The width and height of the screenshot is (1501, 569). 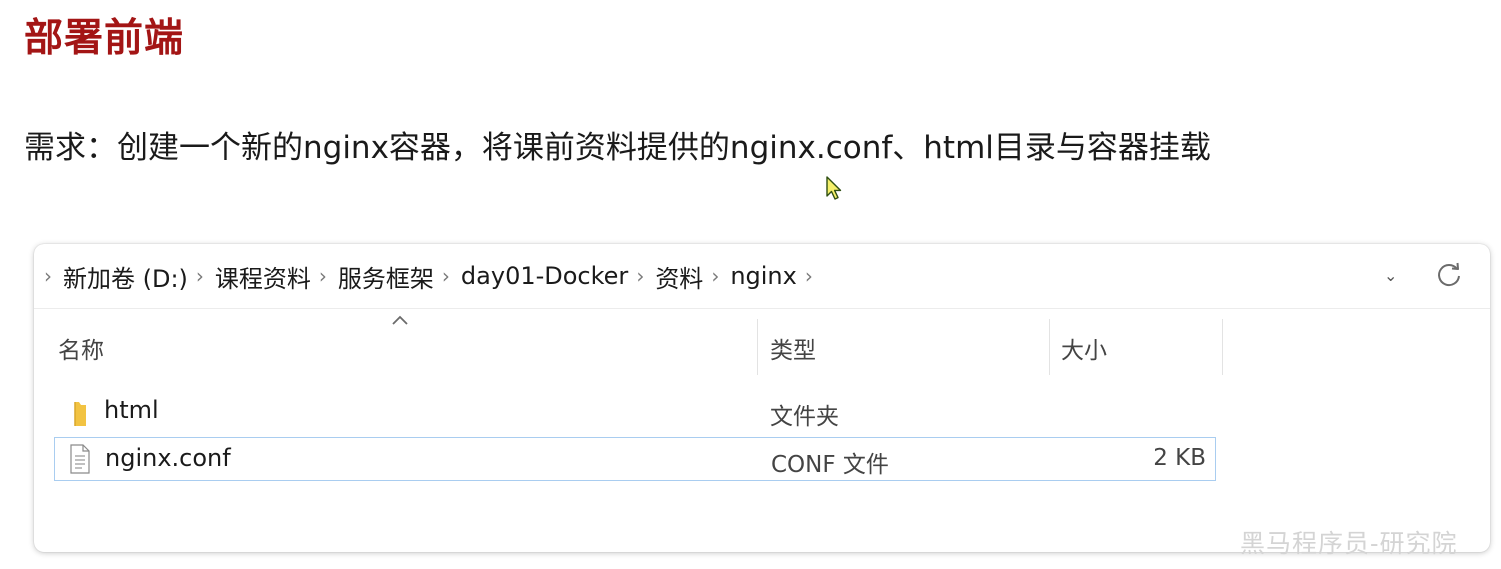 I want to click on file-row-nginx-conf: nginx.conf CONF 文件 2 KB, so click(x=635, y=459).